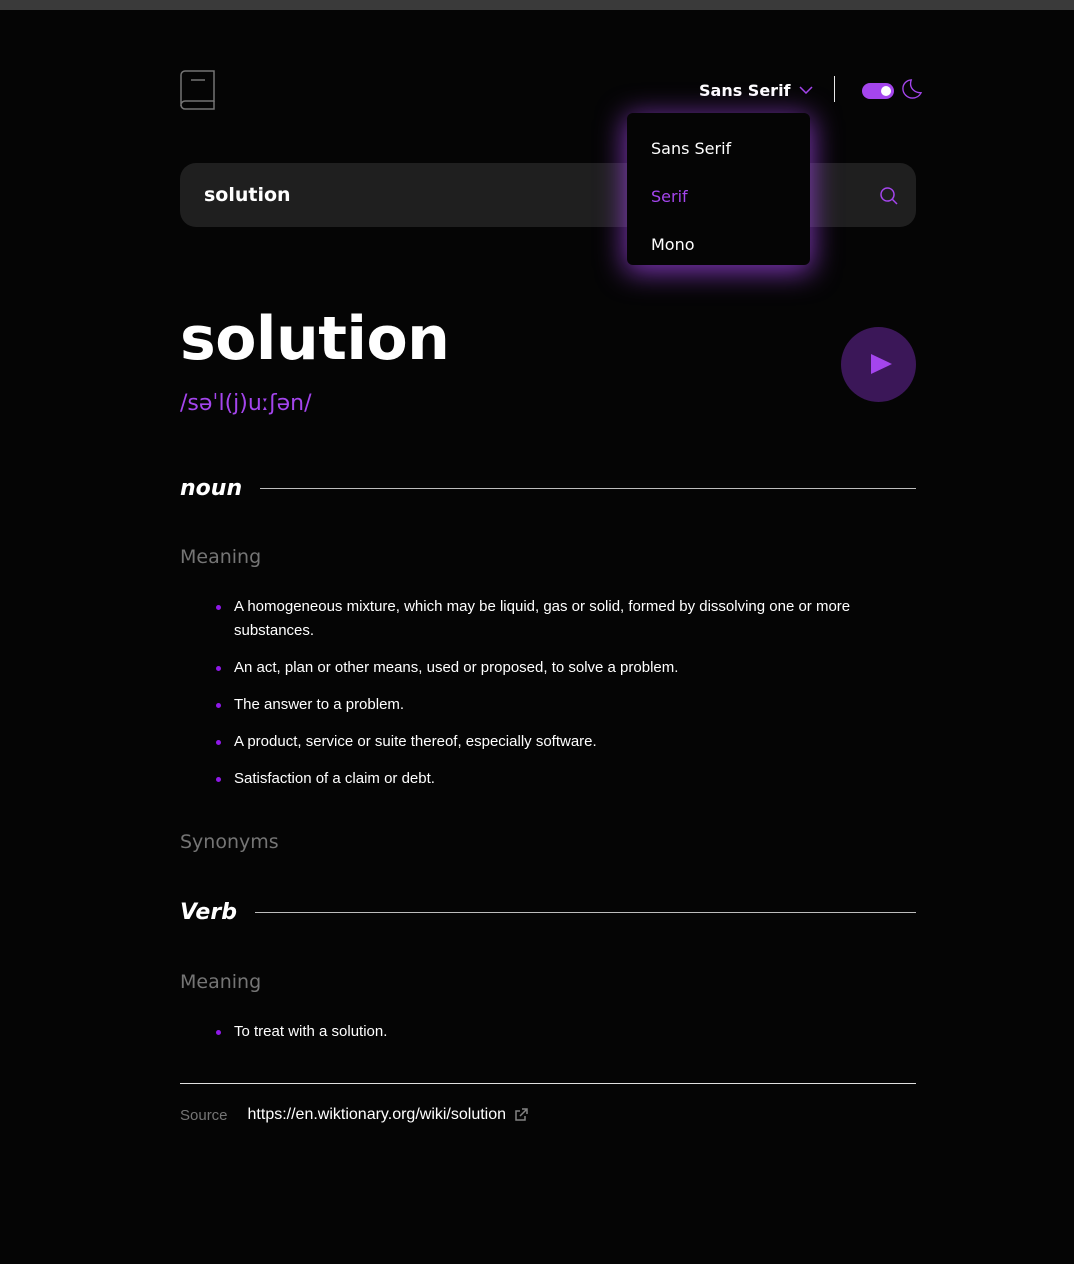  I want to click on section-noun-header: noun, so click(548, 488).